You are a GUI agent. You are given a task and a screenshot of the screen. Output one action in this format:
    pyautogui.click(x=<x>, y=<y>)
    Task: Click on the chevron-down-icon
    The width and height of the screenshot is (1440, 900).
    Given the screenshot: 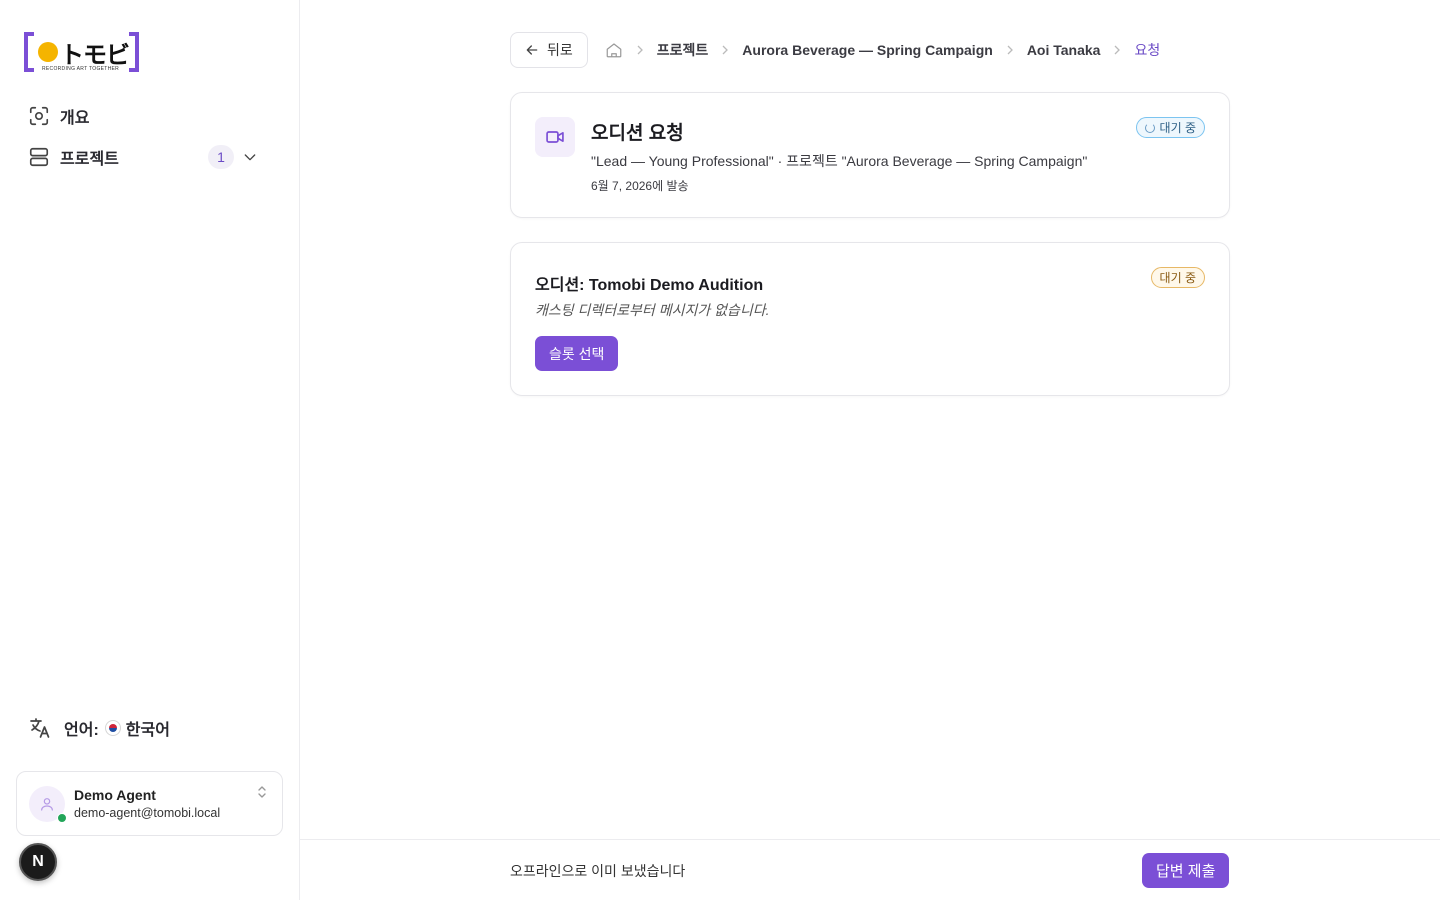 What is the action you would take?
    pyautogui.click(x=250, y=157)
    